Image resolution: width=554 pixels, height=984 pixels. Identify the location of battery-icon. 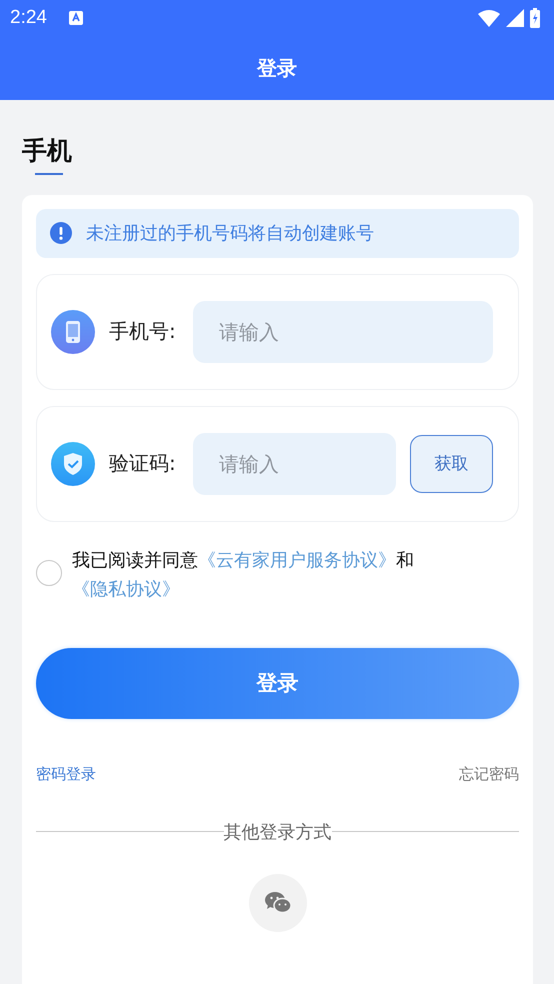
(535, 18).